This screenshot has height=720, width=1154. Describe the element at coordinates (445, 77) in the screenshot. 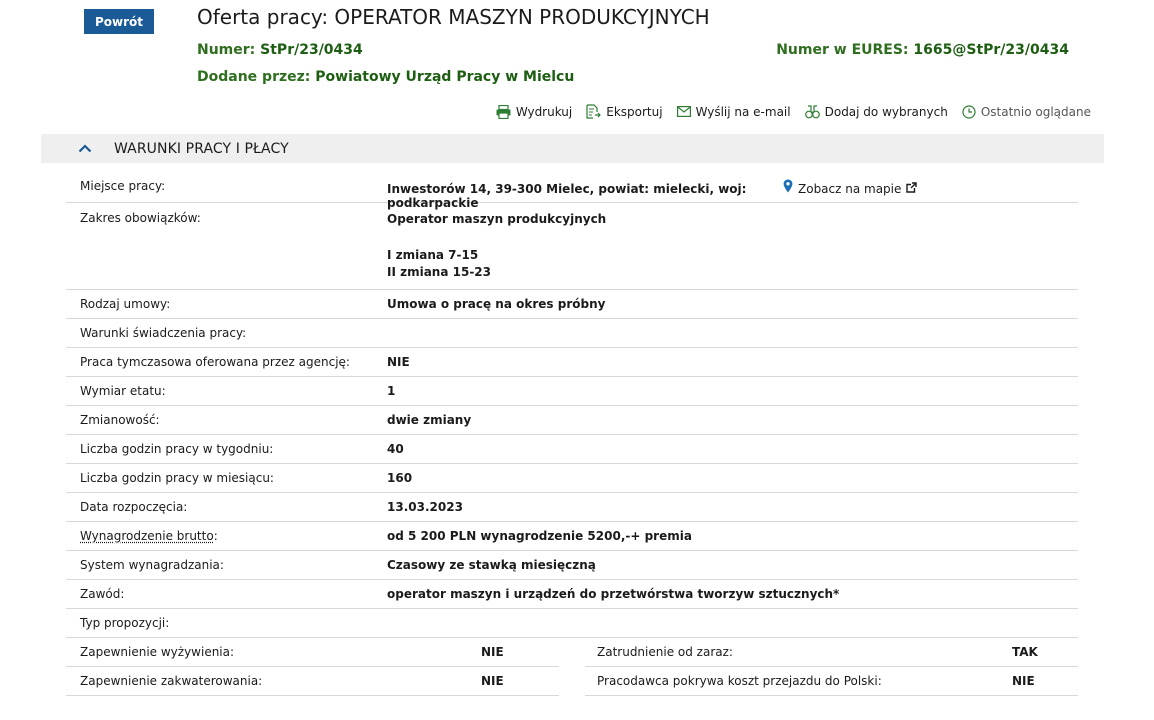

I see `added-by-value: Powiatowy Urząd Pracy w Mielcu` at that location.